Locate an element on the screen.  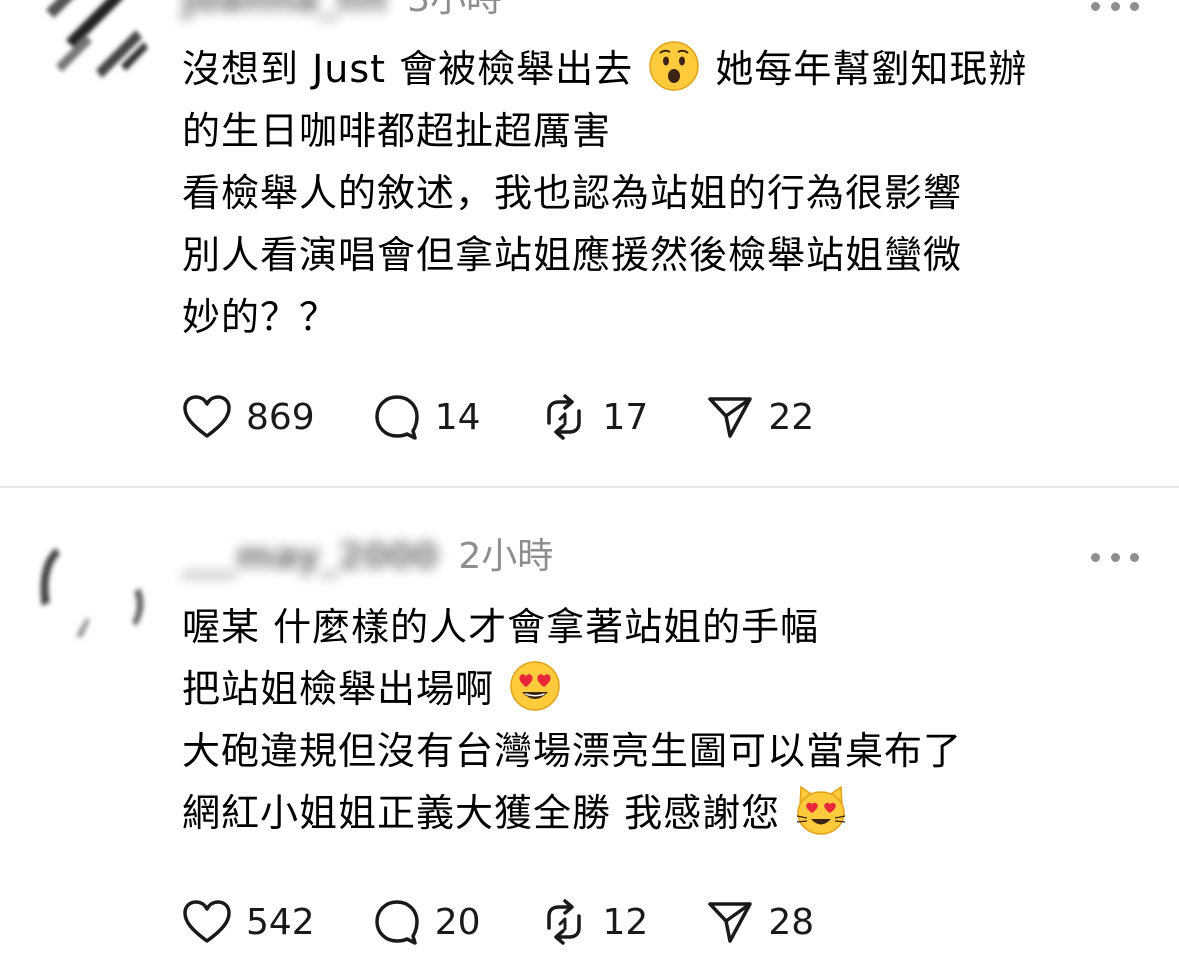
like-count: 542 is located at coordinates (280, 922).